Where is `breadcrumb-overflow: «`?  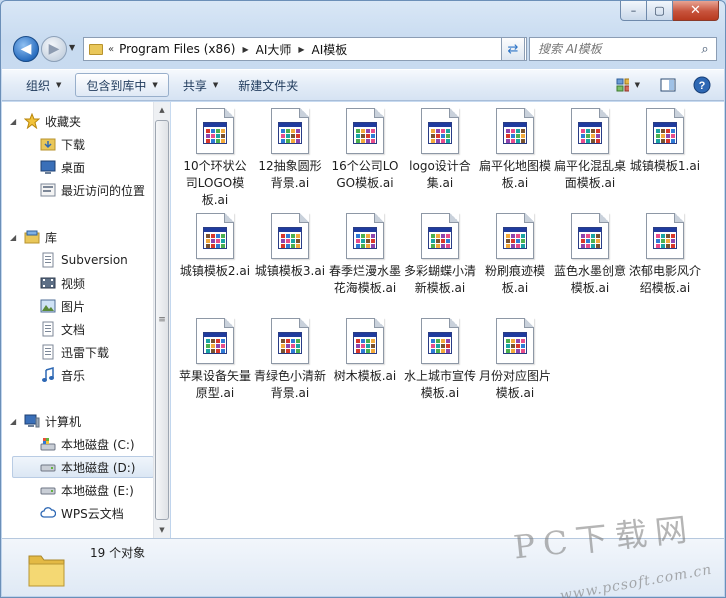
breadcrumb-overflow: « is located at coordinates (111, 49).